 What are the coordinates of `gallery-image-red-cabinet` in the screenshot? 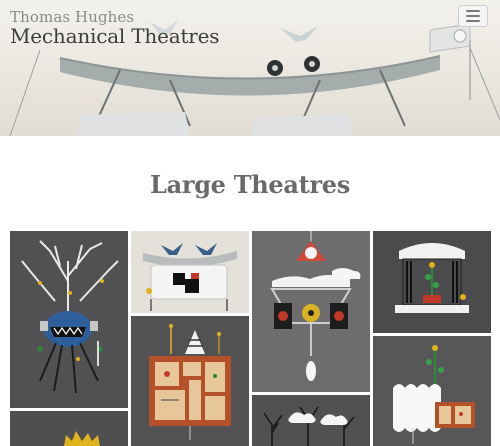 It's located at (190, 381).